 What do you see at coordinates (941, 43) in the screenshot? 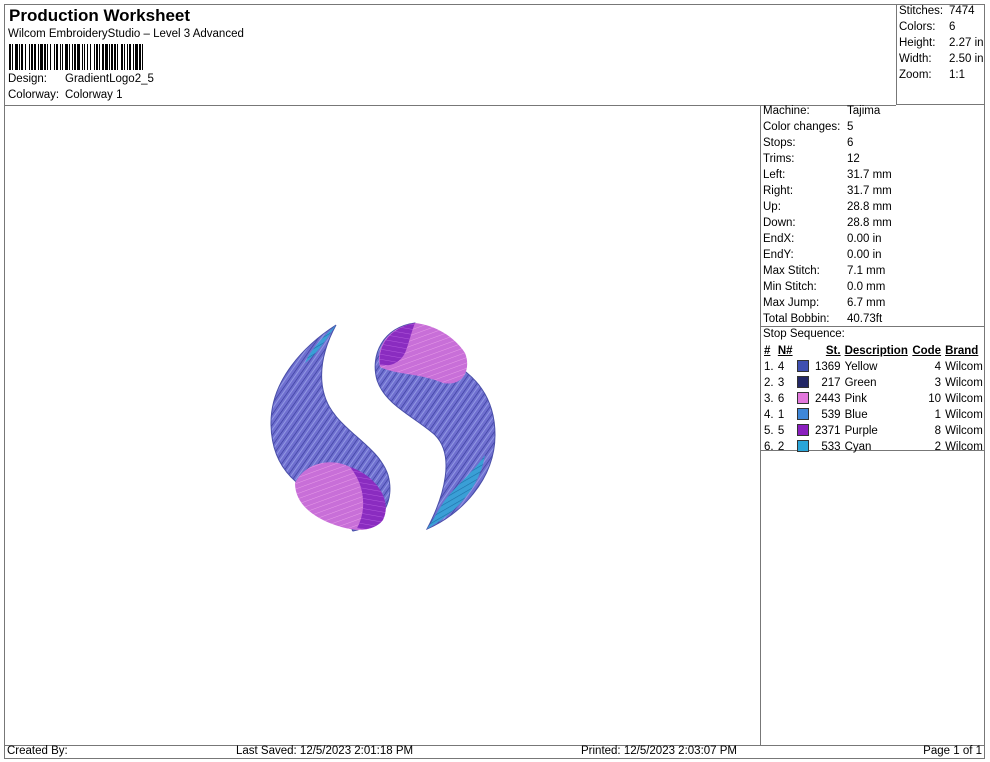
I see `summary-height: Height: 2.27 in` at bounding box center [941, 43].